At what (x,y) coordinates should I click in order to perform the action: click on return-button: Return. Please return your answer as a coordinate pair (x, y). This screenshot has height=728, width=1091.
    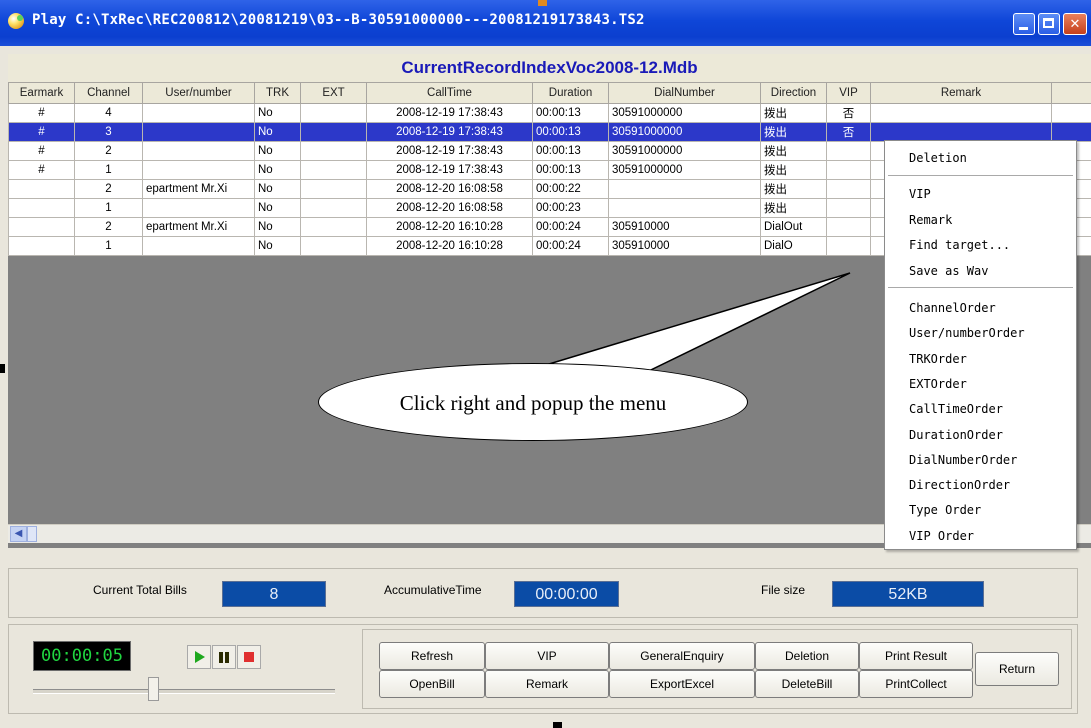
    Looking at the image, I should click on (1017, 669).